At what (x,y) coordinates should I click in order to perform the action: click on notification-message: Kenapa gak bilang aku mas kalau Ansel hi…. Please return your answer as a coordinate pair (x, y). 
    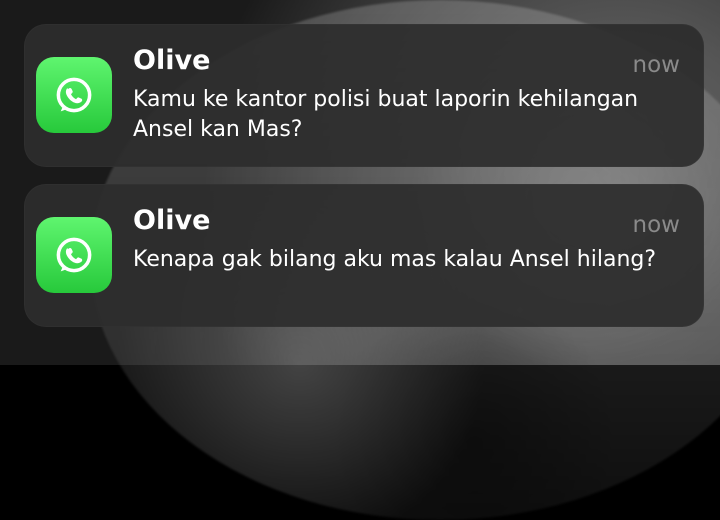
    Looking at the image, I should click on (395, 259).